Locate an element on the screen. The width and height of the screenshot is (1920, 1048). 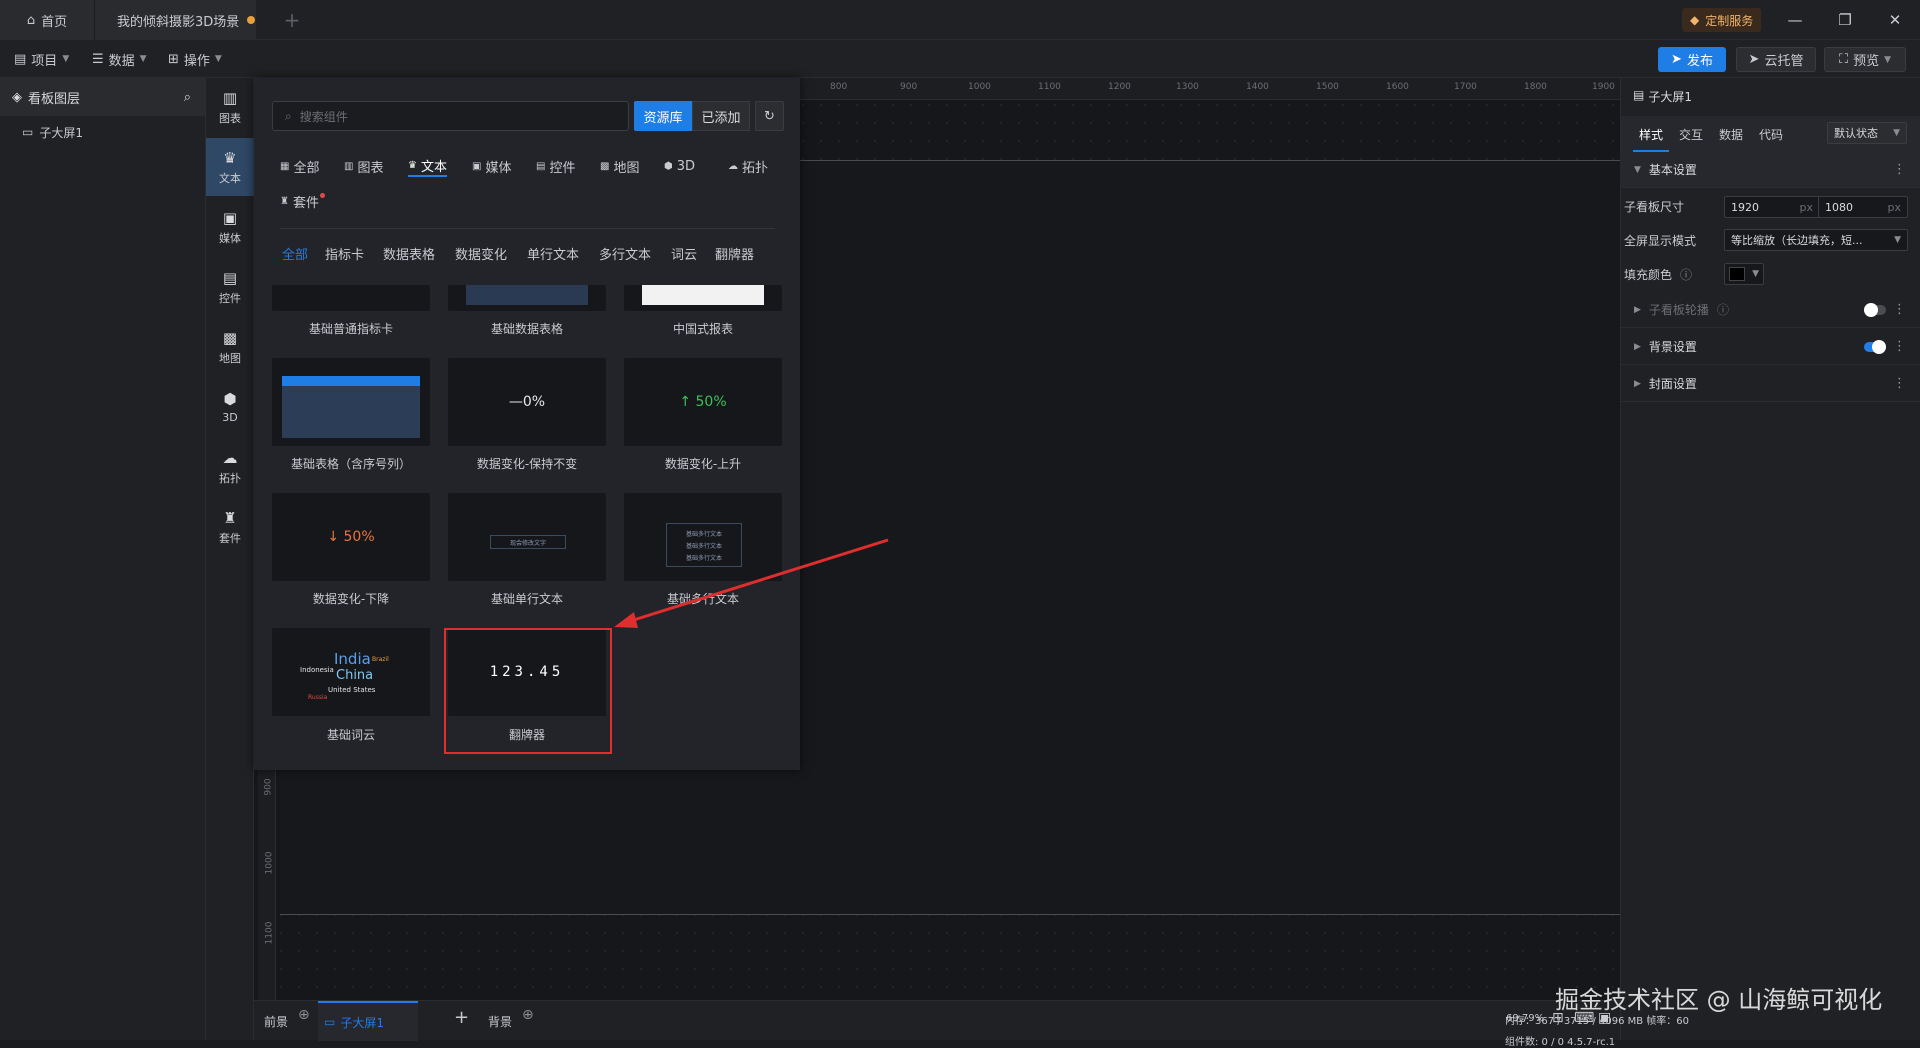
toggle-knob is located at coordinates (1879, 347).